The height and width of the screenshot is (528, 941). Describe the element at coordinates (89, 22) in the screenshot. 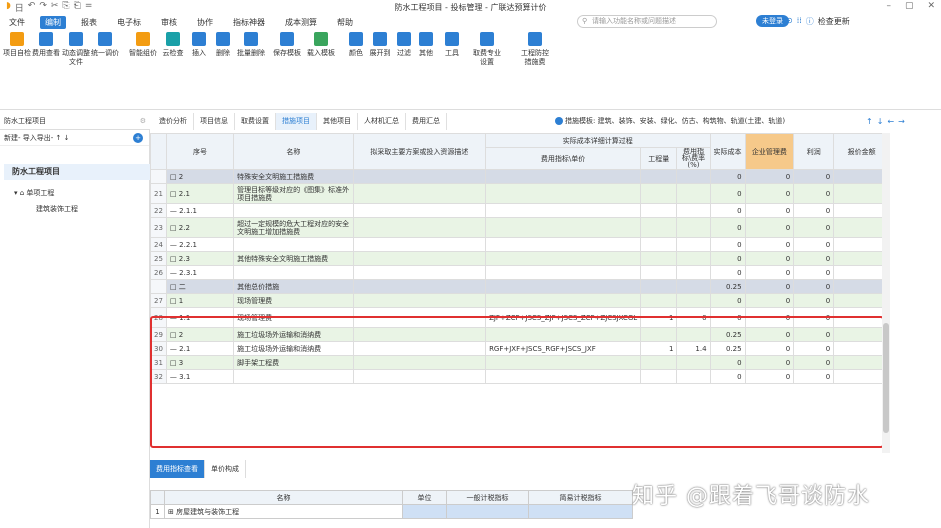

I see `menu-report: 报表` at that location.